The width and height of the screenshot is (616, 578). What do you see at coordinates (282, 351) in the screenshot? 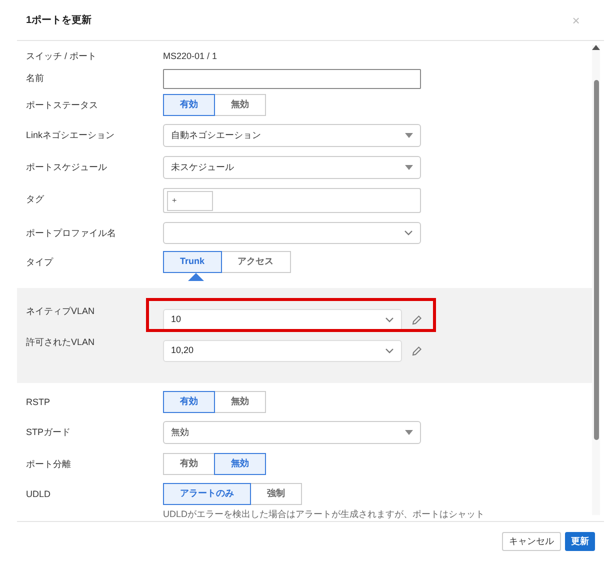
I see `vlan-select: 10,20` at bounding box center [282, 351].